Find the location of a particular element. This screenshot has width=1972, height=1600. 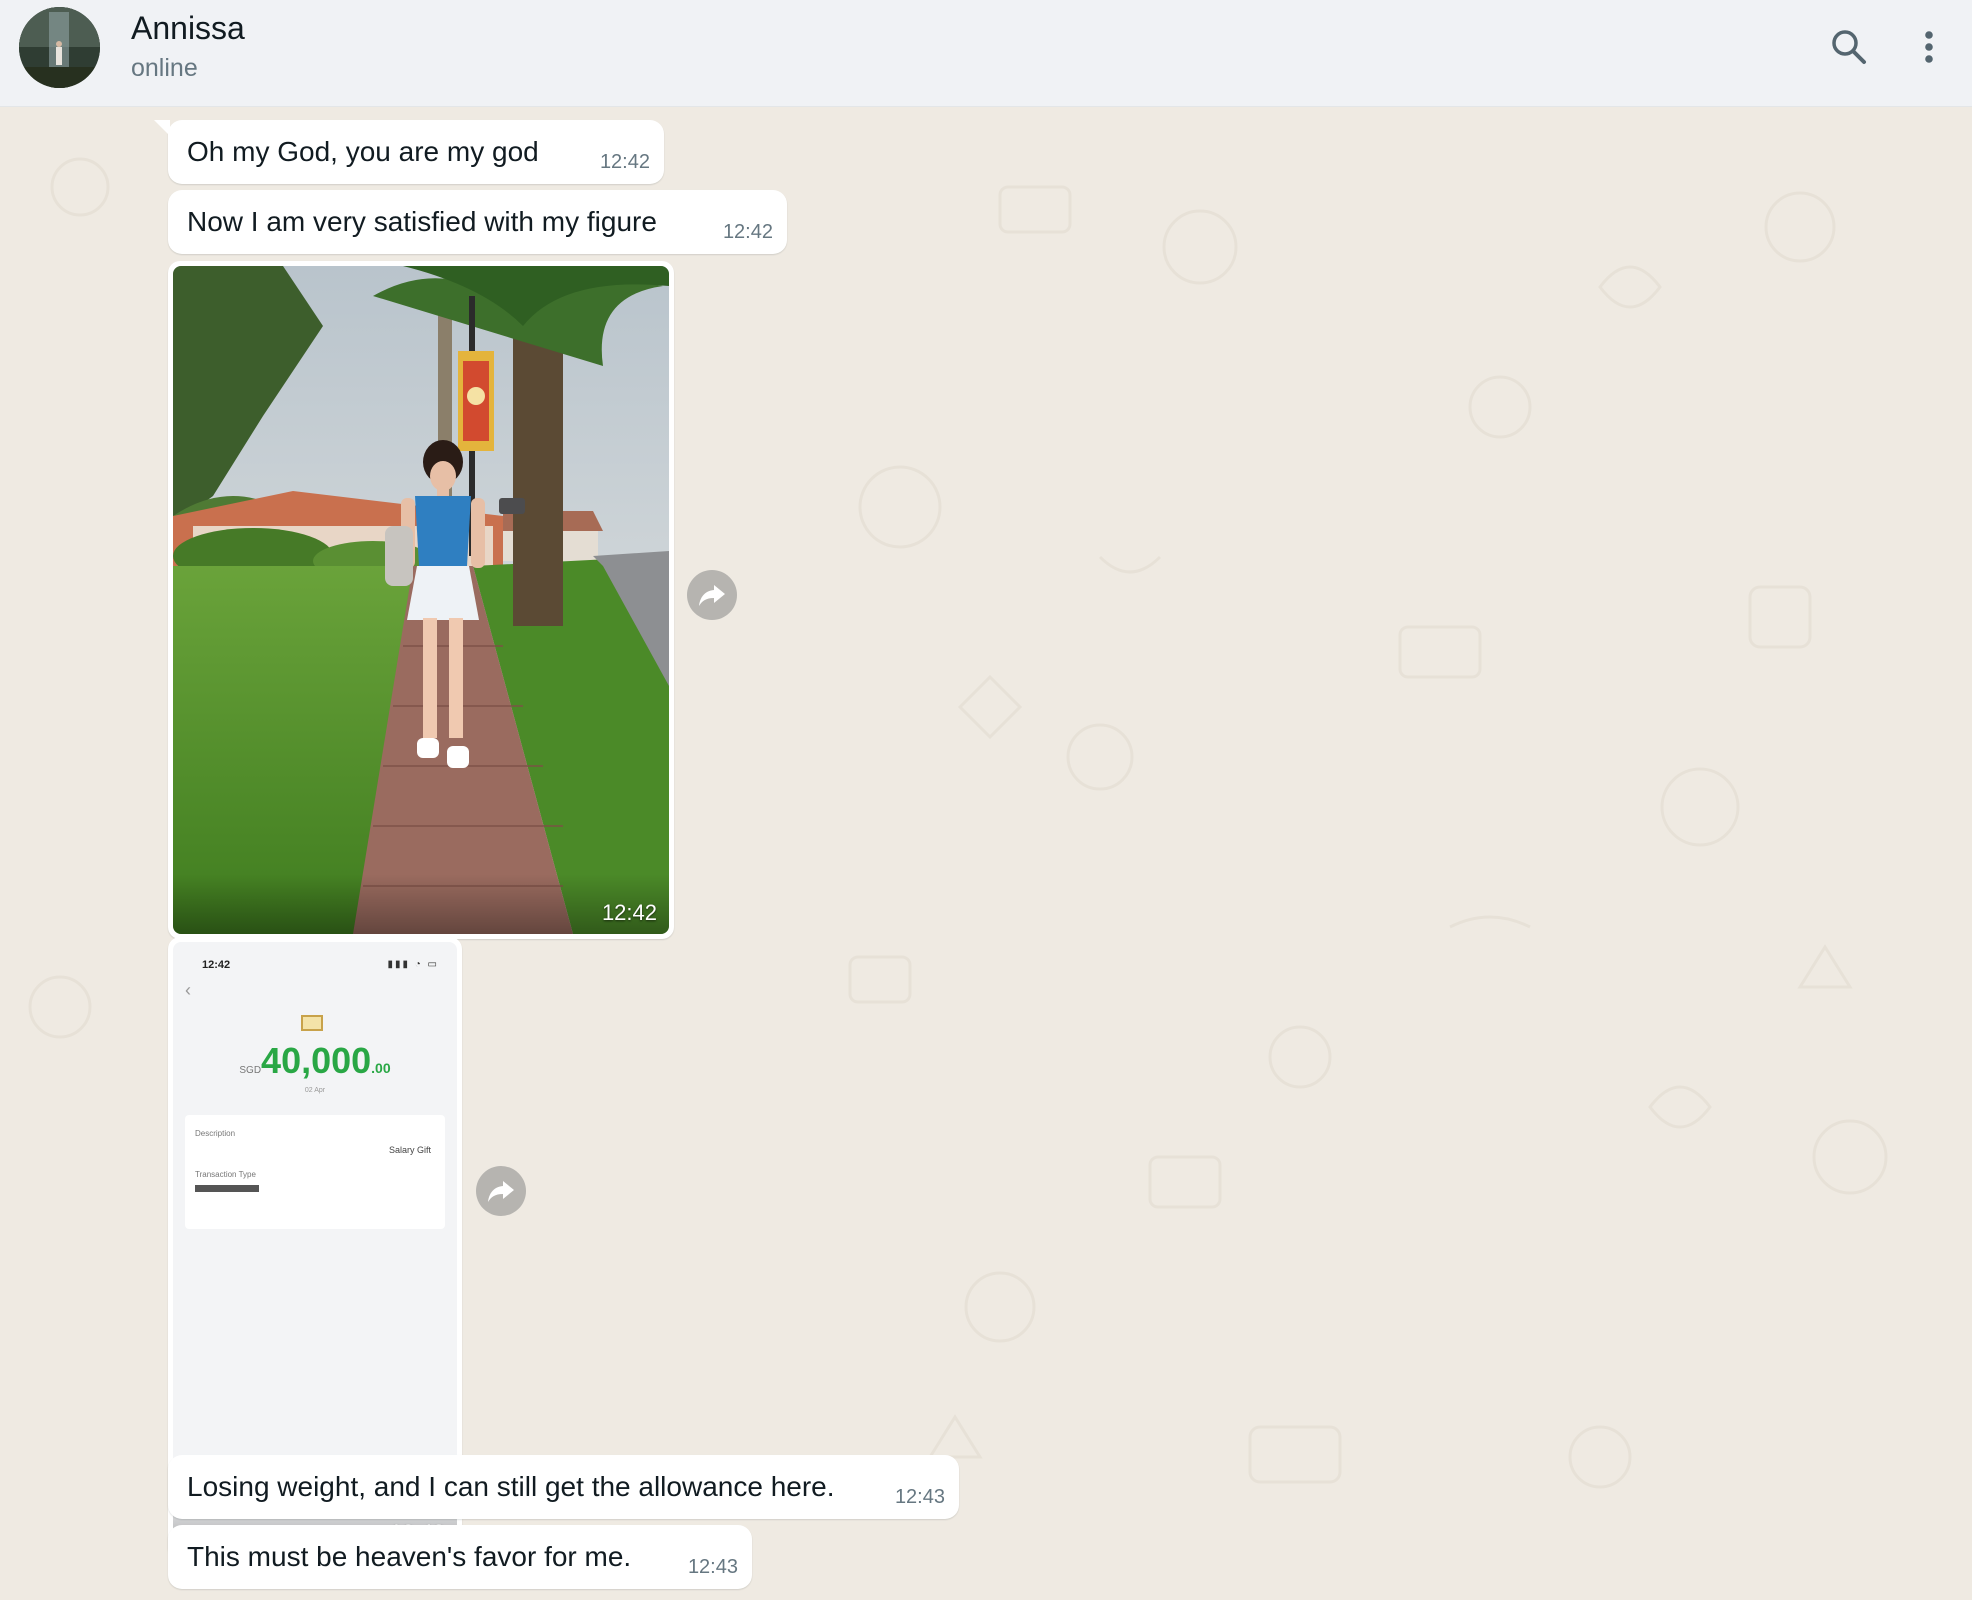

phone-status-icons: ▮▮▮ ◔ ▭ is located at coordinates (413, 964).